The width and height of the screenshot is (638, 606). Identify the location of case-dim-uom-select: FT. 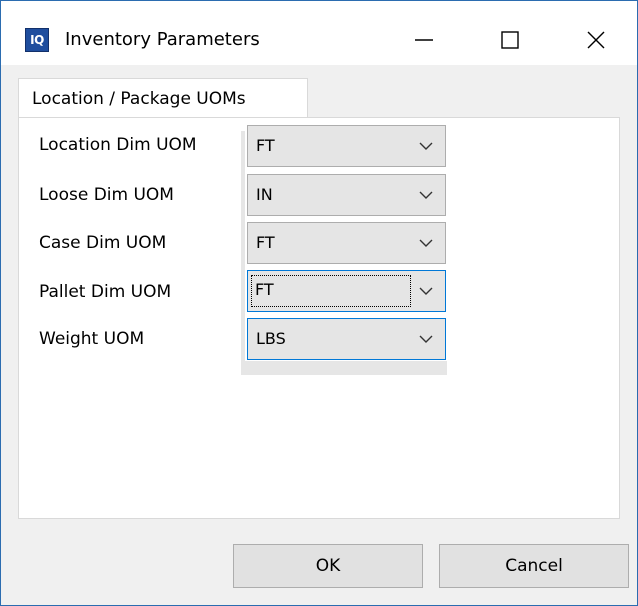
(346, 243).